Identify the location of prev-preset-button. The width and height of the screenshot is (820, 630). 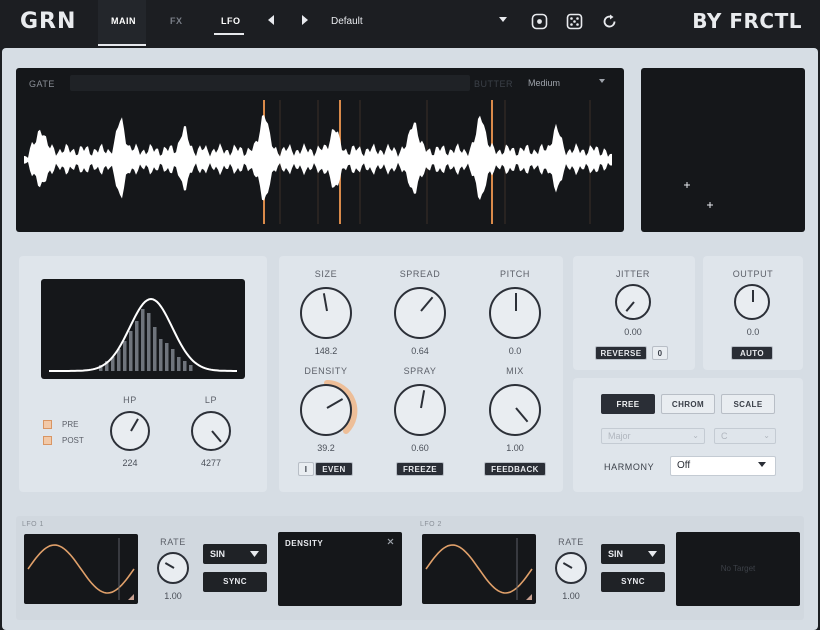
(271, 21).